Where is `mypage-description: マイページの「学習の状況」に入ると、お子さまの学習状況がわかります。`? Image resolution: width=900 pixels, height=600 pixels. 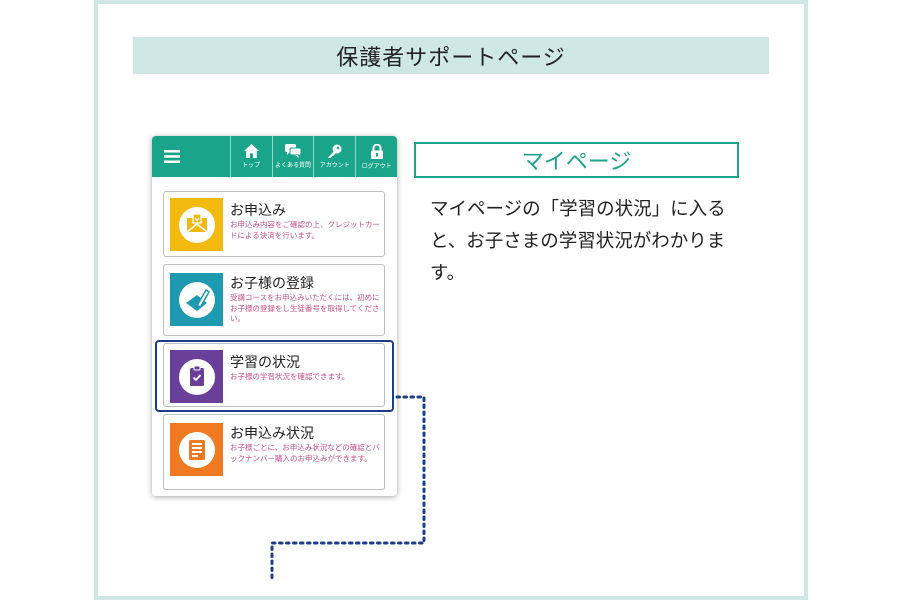 mypage-description: マイページの「学習の状況」に入ると、お子さまの学習状況がわかります。 is located at coordinates (578, 241).